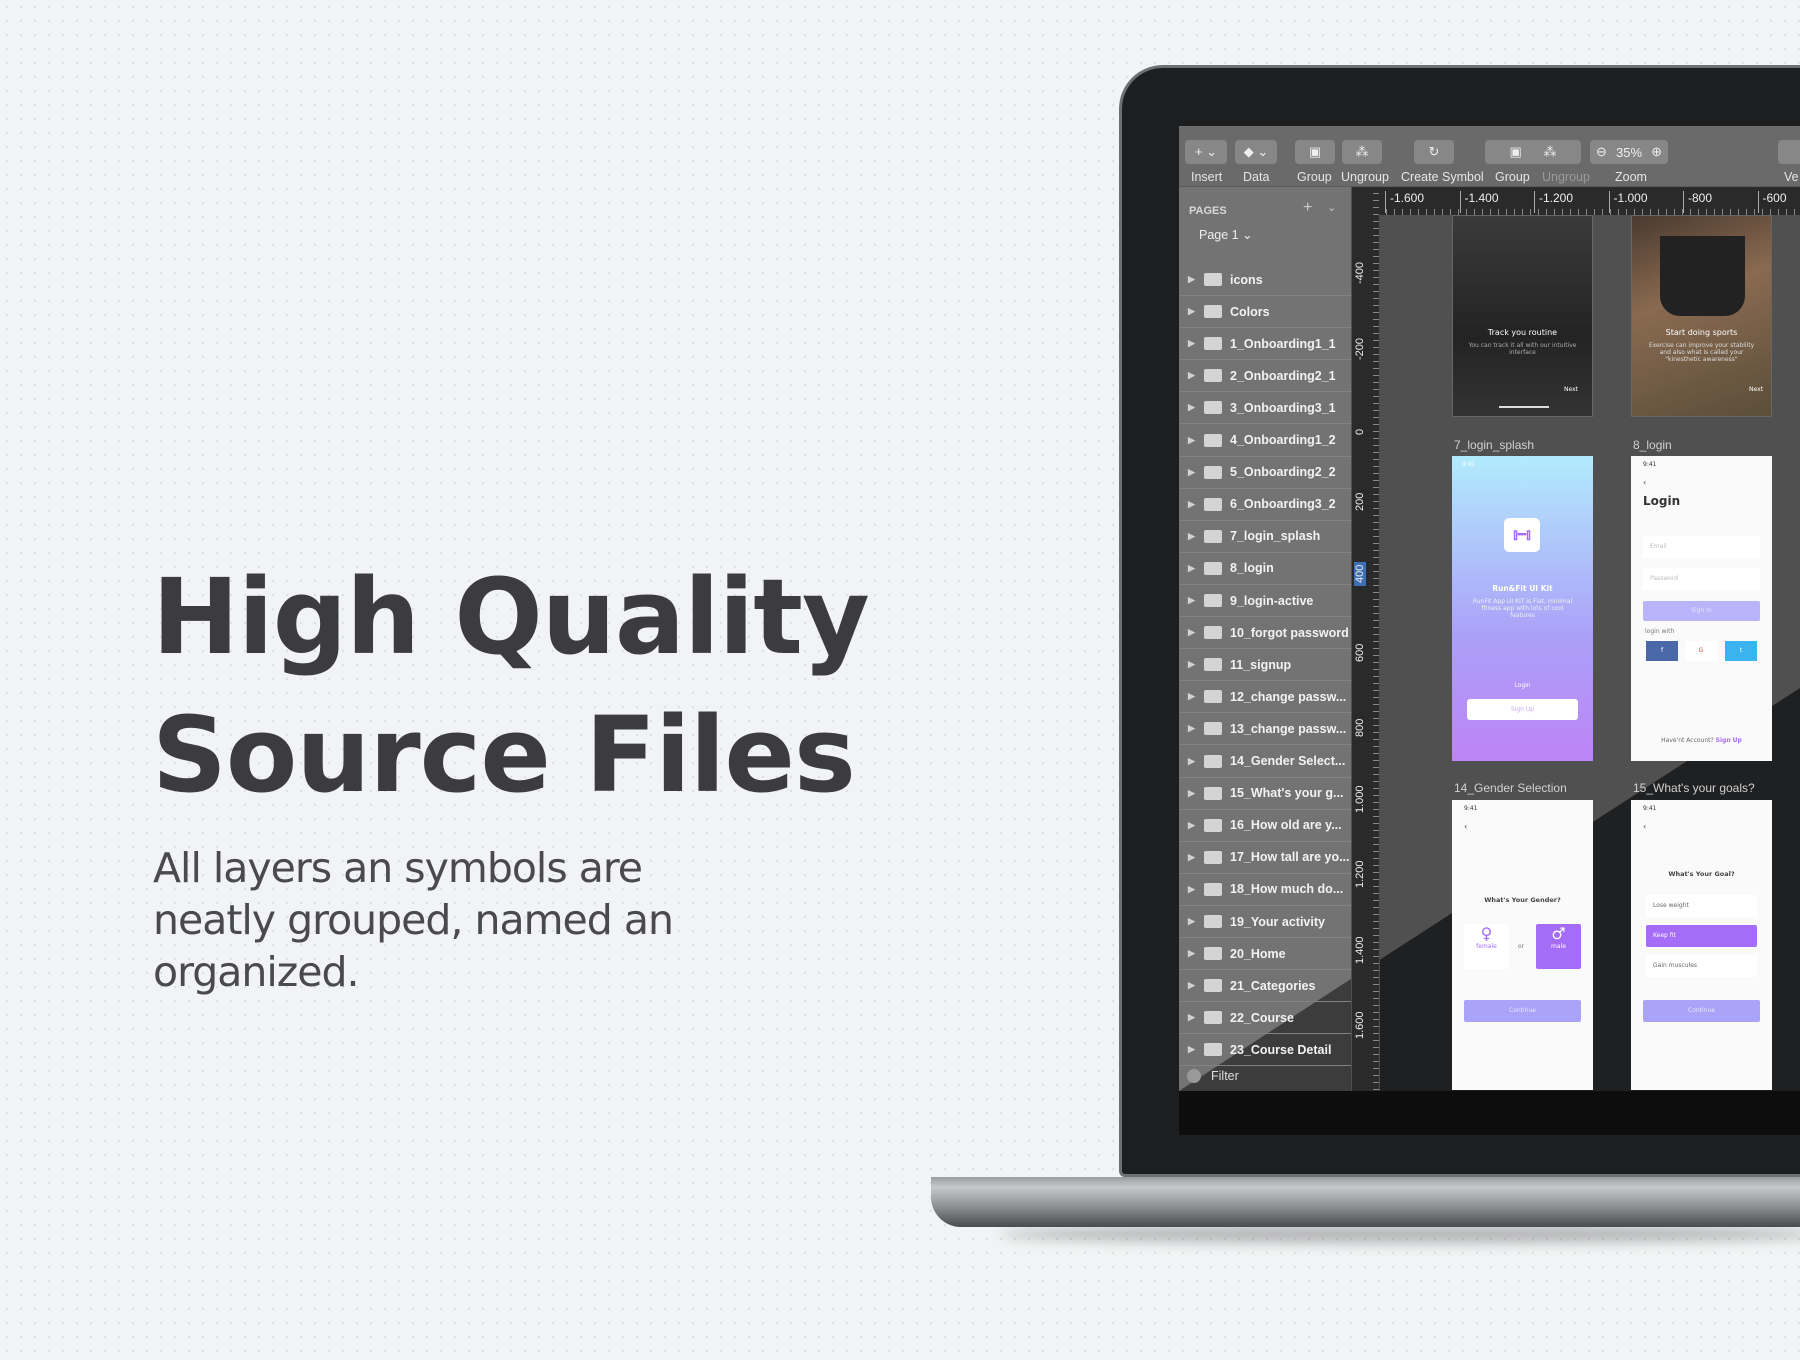 This screenshot has height=1360, width=1800. Describe the element at coordinates (1589, 201) in the screenshot. I see `horizontal-ruler: -1.600 -1.400 -1.200 -1.000 -800 -600` at that location.